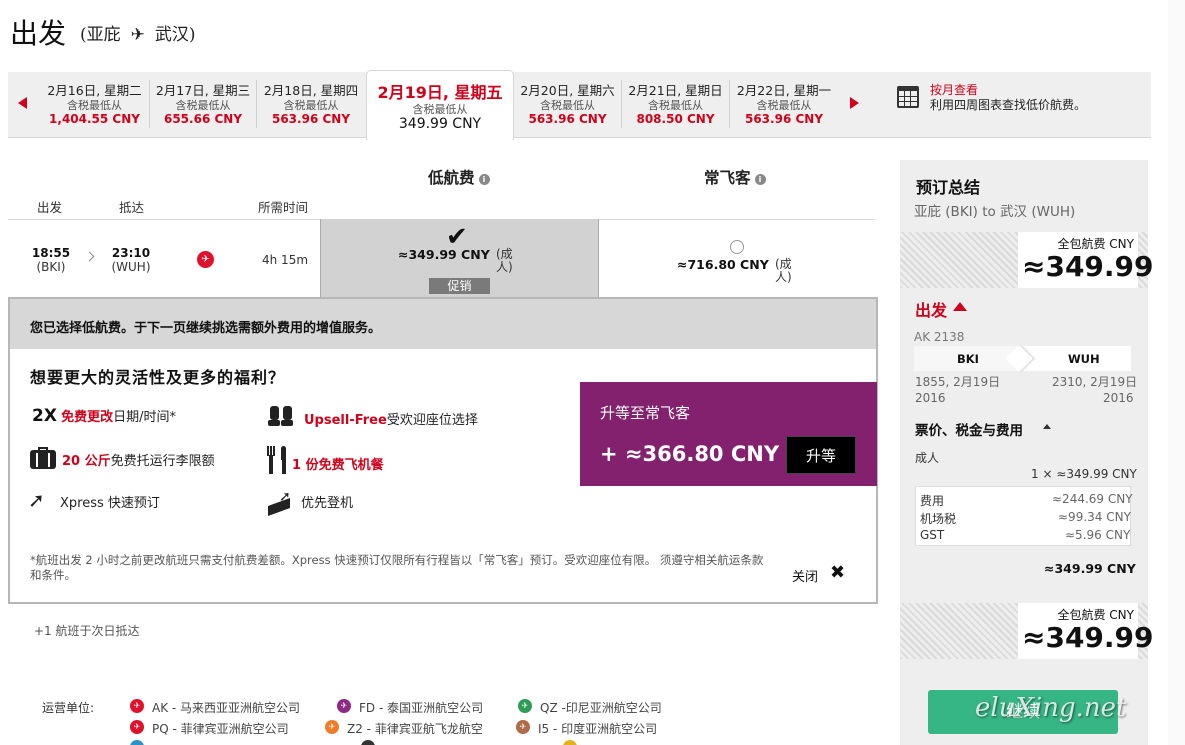  I want to click on feature-seat-red: Upsell-Free, so click(345, 420).